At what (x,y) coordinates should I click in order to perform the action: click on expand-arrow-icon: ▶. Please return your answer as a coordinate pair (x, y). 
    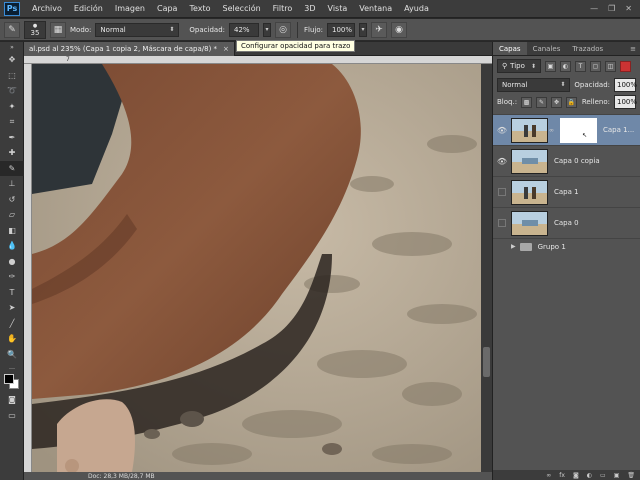
    Looking at the image, I should click on (513, 246).